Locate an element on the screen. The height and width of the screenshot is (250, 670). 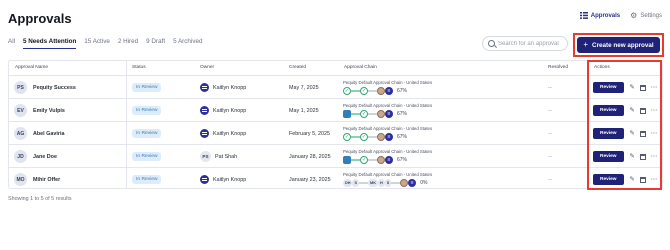
tab-active: 15 Active is located at coordinates (97, 43).